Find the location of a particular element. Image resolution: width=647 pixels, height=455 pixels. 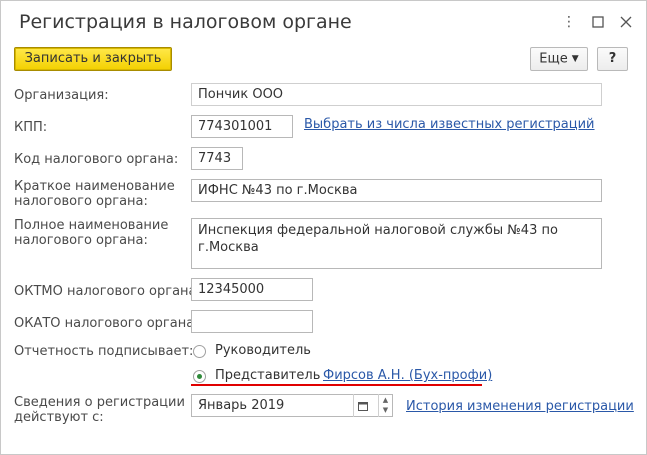

organization-field: Пончик ООО is located at coordinates (396, 94).